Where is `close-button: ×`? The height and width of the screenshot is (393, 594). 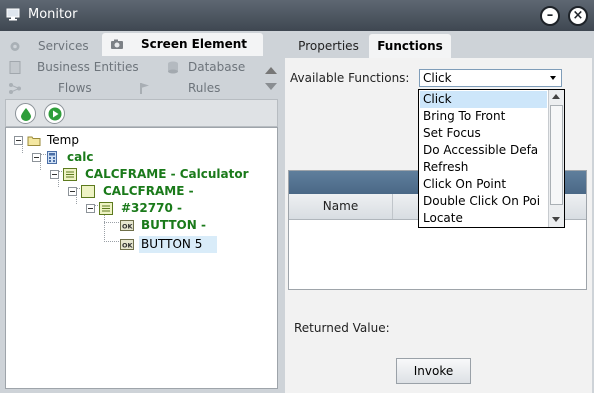 close-button: × is located at coordinates (578, 16).